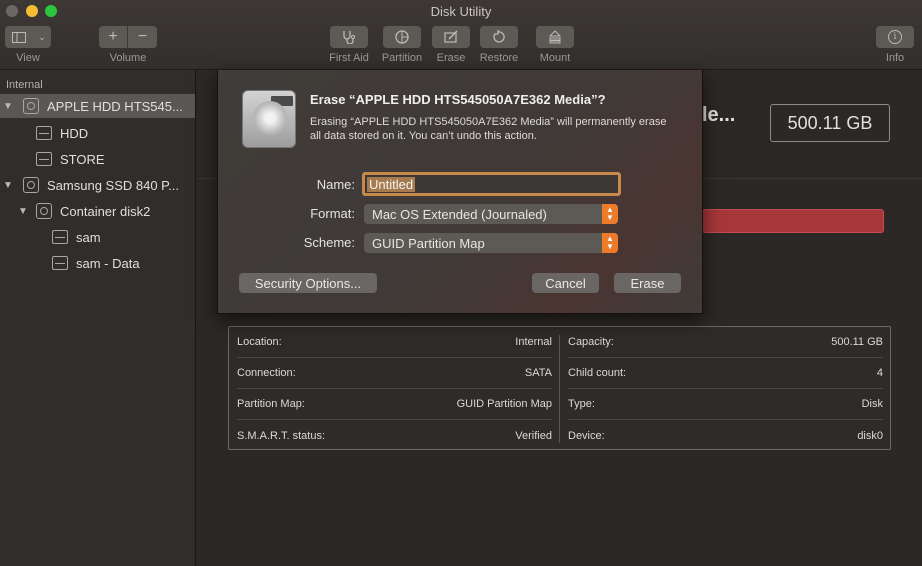 The image size is (922, 566). Describe the element at coordinates (128, 58) in the screenshot. I see `volume-label: Volume` at that location.